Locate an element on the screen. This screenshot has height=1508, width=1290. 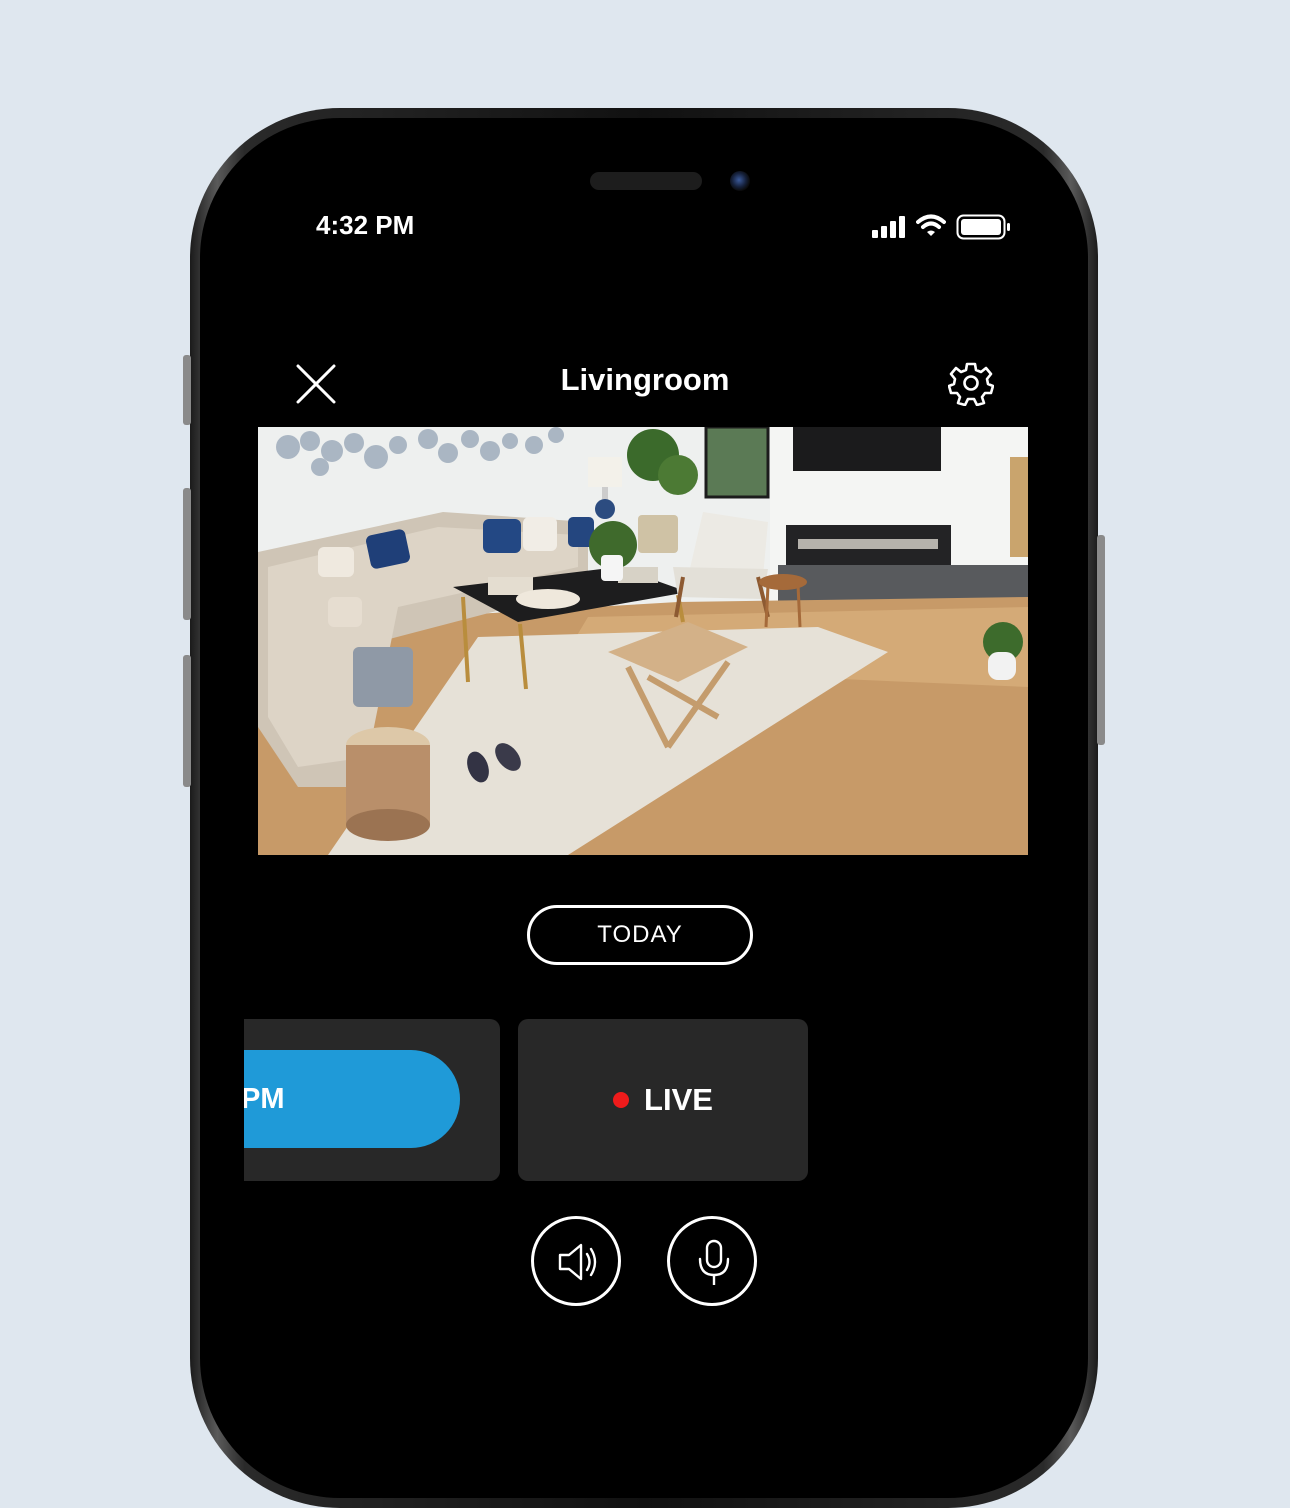
earpiece-speaker is located at coordinates (646, 181).